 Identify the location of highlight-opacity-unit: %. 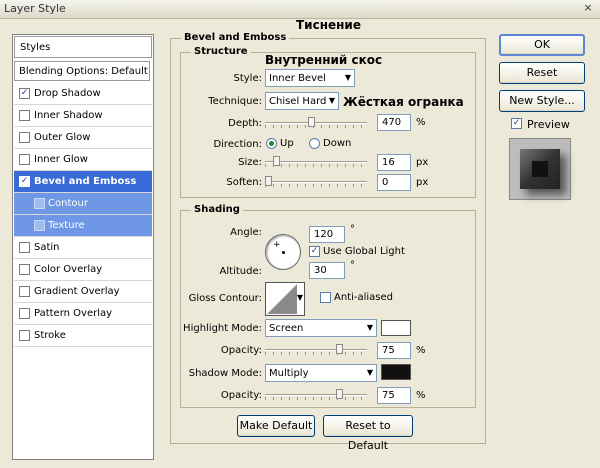
(421, 350).